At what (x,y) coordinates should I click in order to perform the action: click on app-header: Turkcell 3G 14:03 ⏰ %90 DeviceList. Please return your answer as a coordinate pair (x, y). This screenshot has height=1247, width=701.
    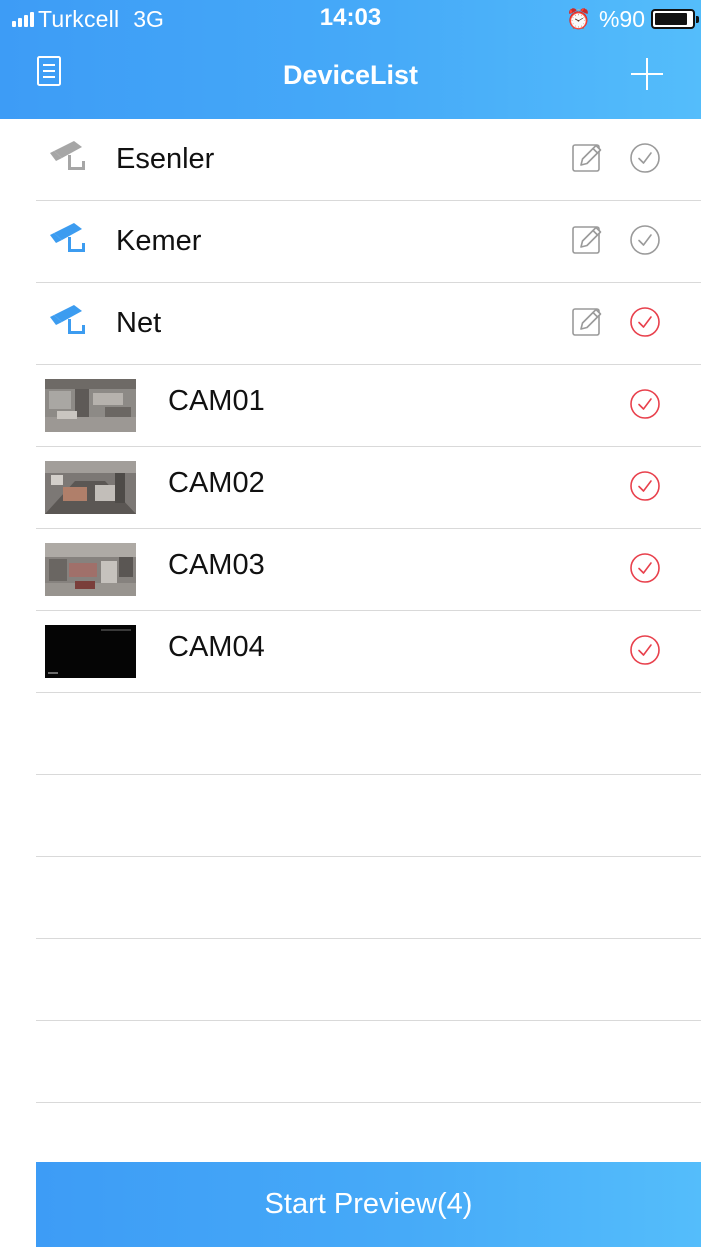
    Looking at the image, I should click on (350, 59).